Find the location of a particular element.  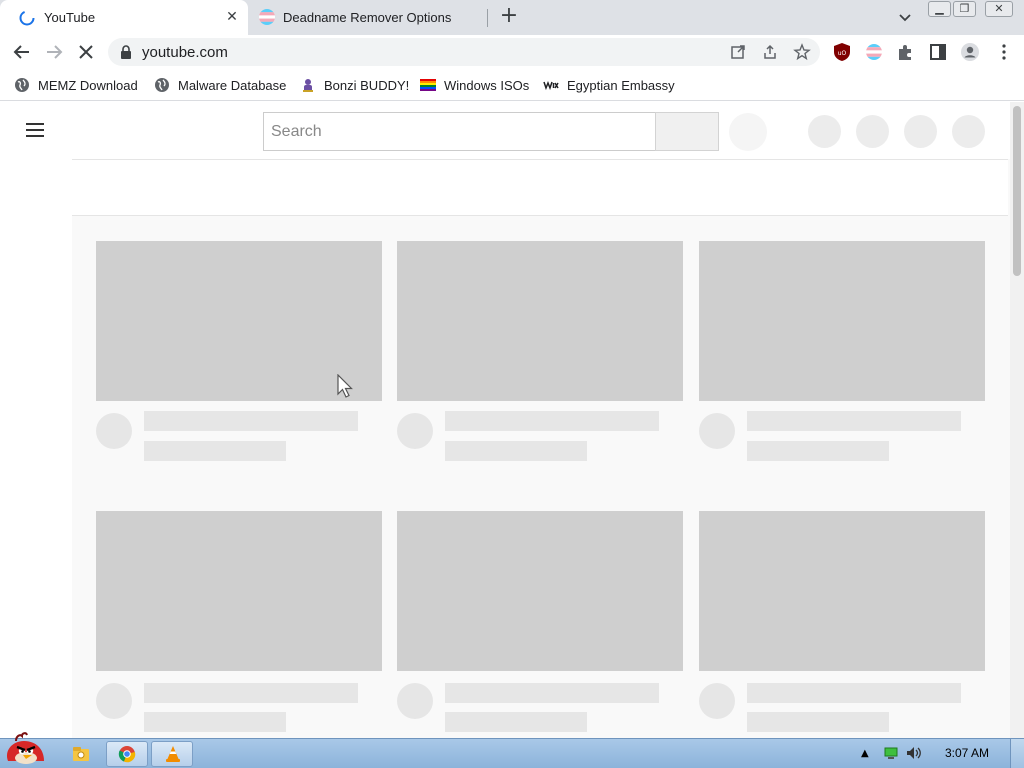

open-in-app-icon is located at coordinates (738, 52).